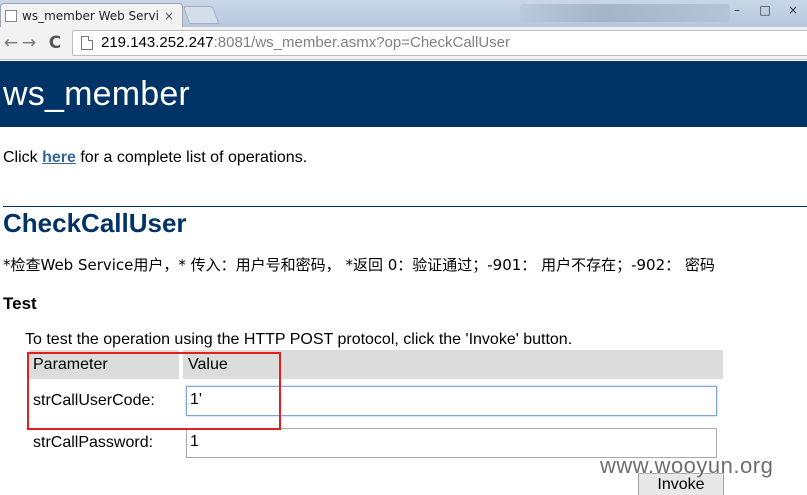 This screenshot has height=495, width=807. I want to click on close-window-button: ×, so click(793, 10).